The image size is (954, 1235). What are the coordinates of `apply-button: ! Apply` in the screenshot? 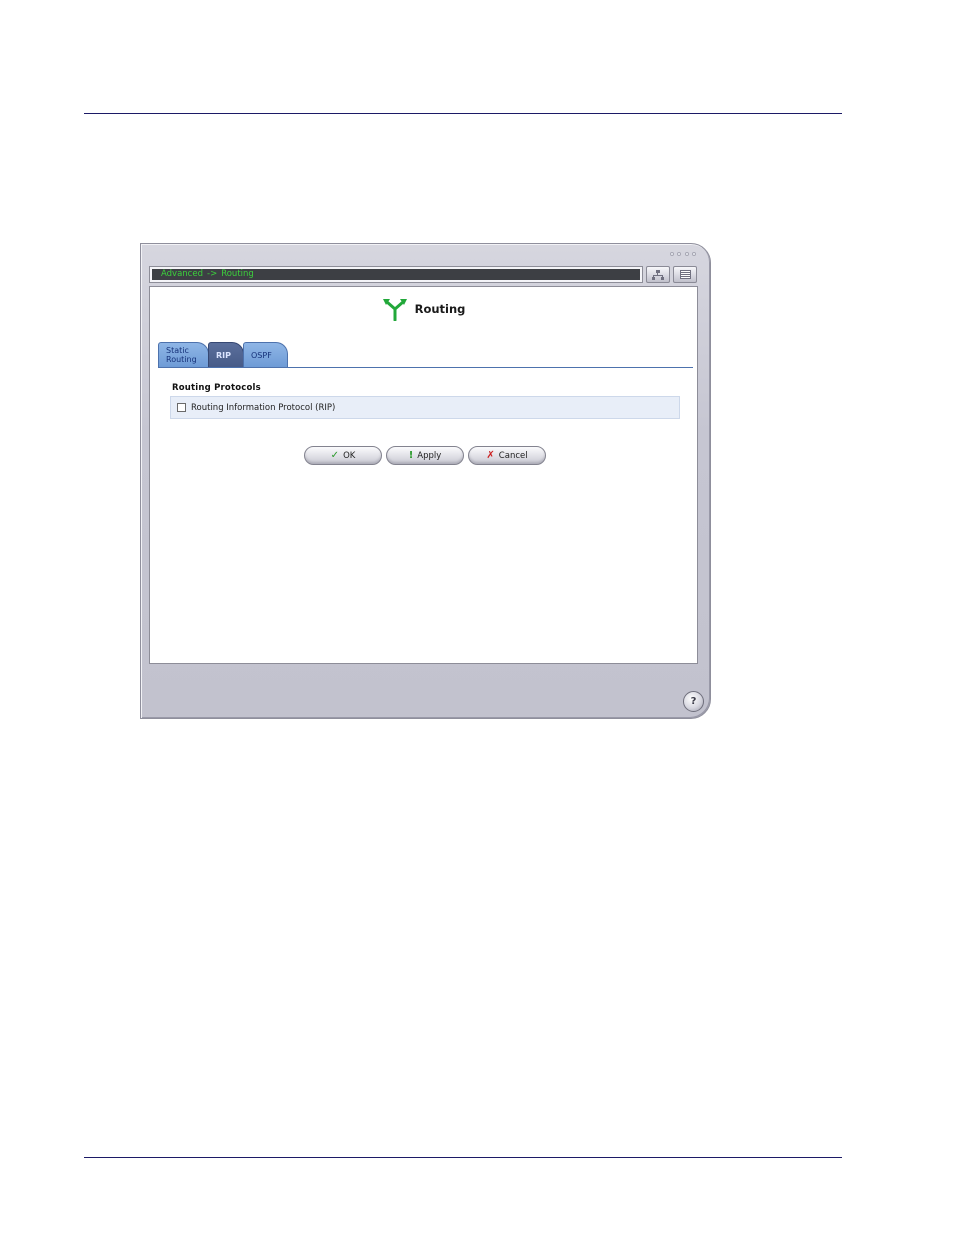 It's located at (425, 455).